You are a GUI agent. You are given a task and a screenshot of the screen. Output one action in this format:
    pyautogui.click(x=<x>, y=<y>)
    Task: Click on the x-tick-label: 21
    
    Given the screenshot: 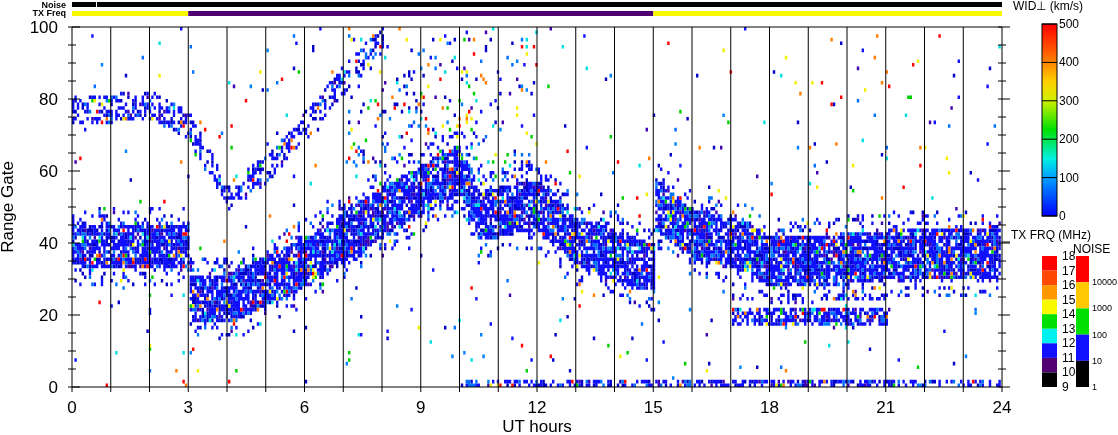 What is the action you would take?
    pyautogui.click(x=886, y=407)
    